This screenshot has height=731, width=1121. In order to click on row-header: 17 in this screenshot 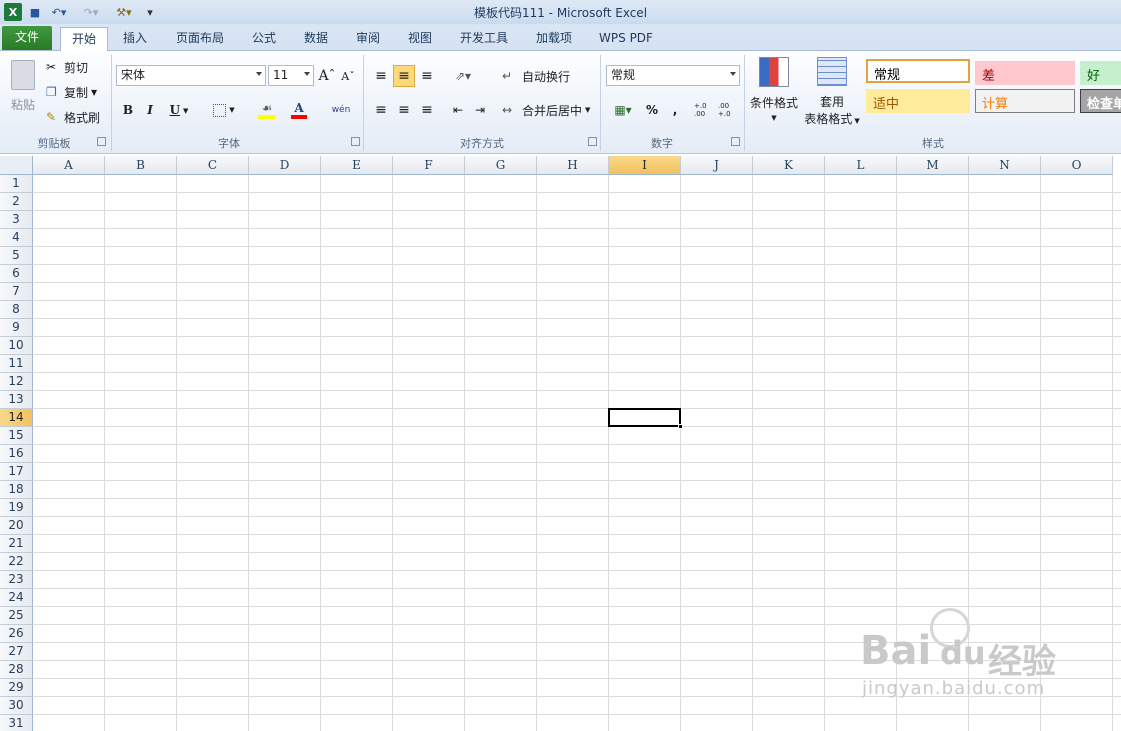, I will do `click(16, 472)`.